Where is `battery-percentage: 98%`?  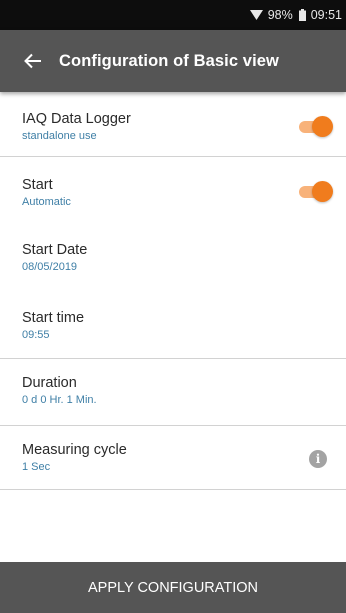
battery-percentage: 98% is located at coordinates (280, 15).